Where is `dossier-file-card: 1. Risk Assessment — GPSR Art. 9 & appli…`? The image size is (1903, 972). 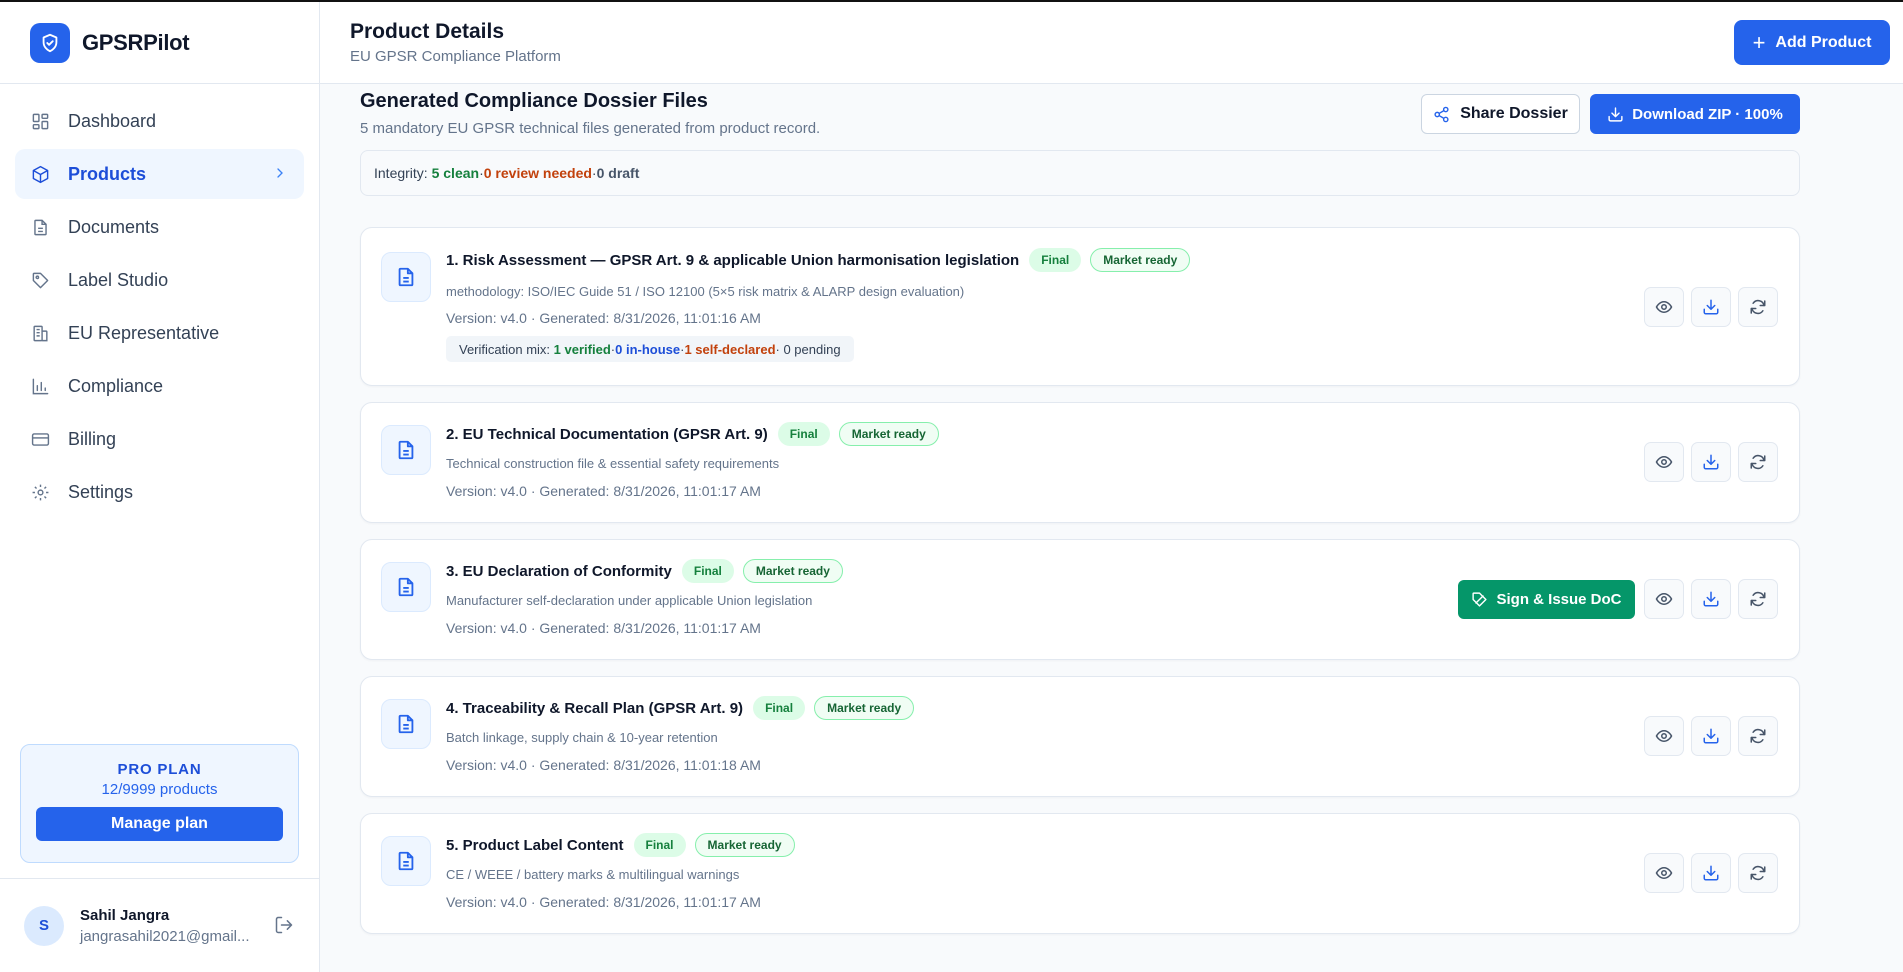 dossier-file-card: 1. Risk Assessment — GPSR Art. 9 & appli… is located at coordinates (1080, 306).